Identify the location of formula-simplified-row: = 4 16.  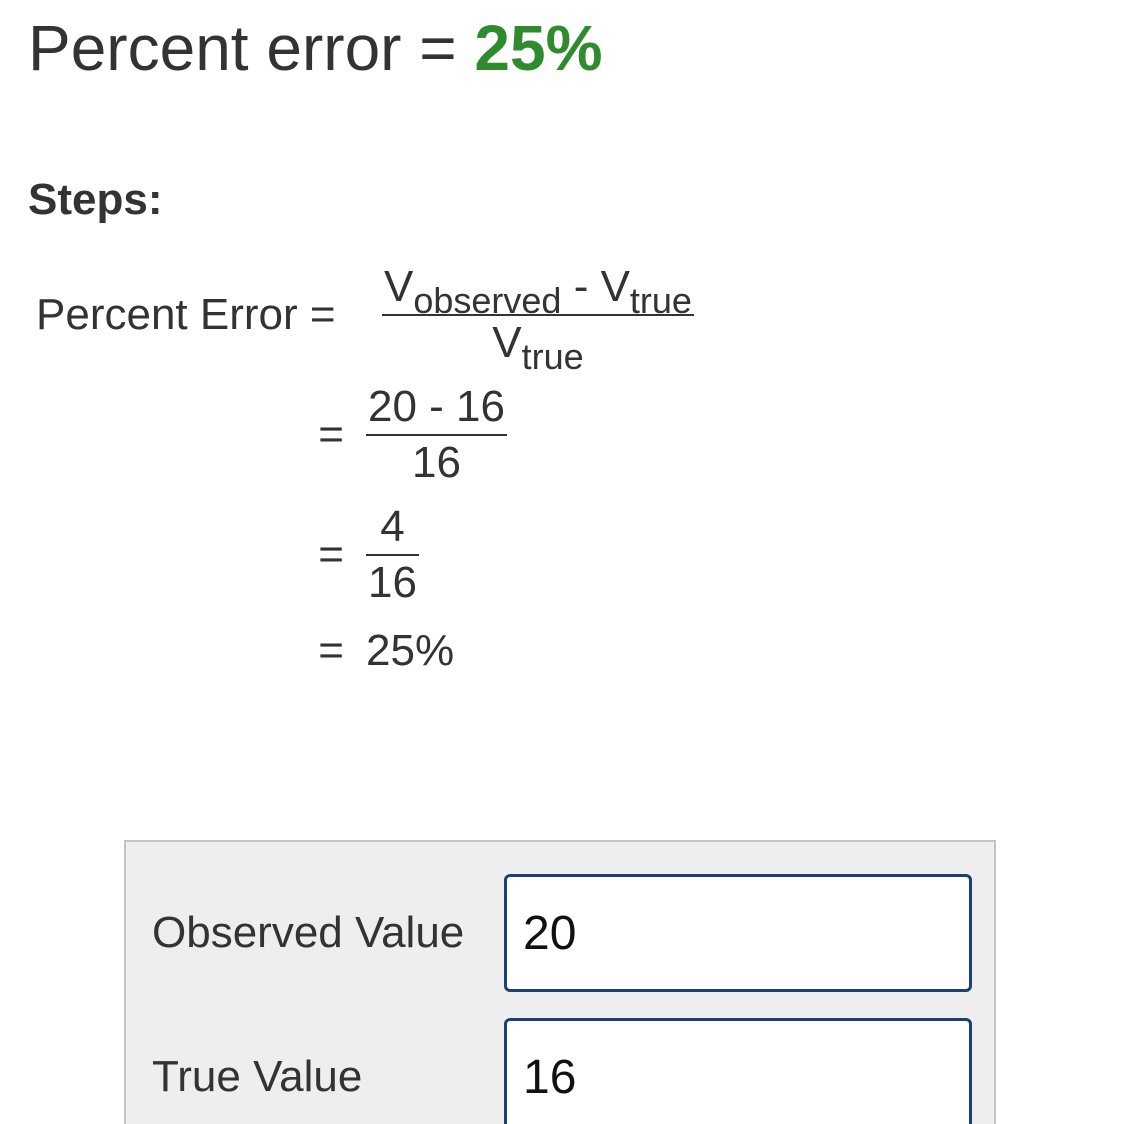
(365, 555).